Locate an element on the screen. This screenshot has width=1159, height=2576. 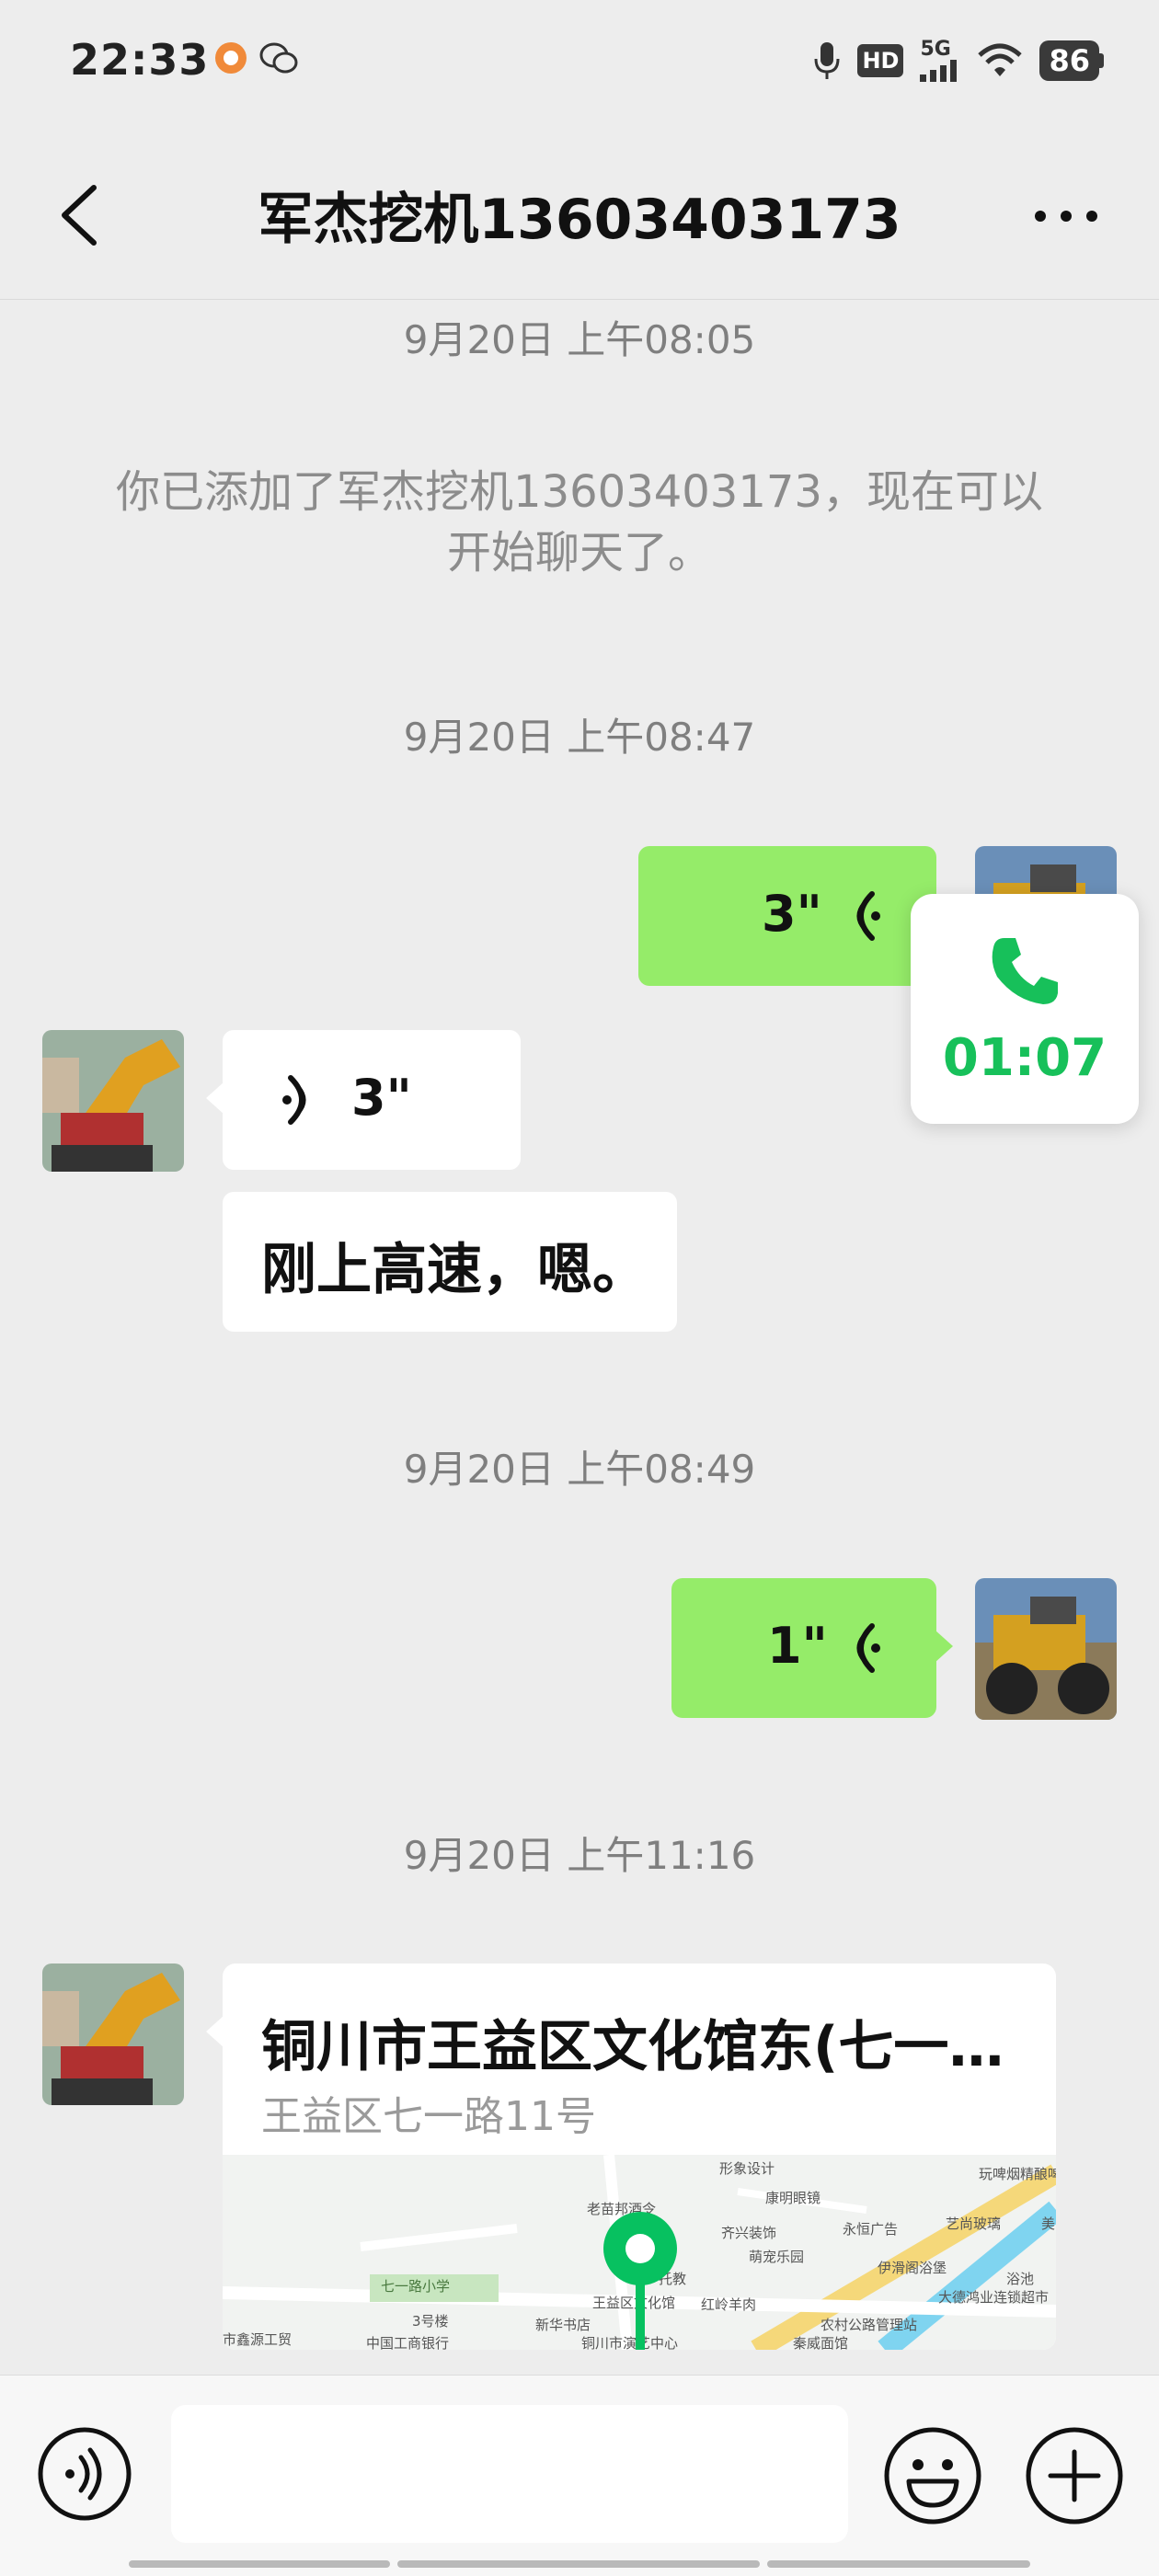
timestamp: 9月20日 上午08:47 is located at coordinates (579, 737).